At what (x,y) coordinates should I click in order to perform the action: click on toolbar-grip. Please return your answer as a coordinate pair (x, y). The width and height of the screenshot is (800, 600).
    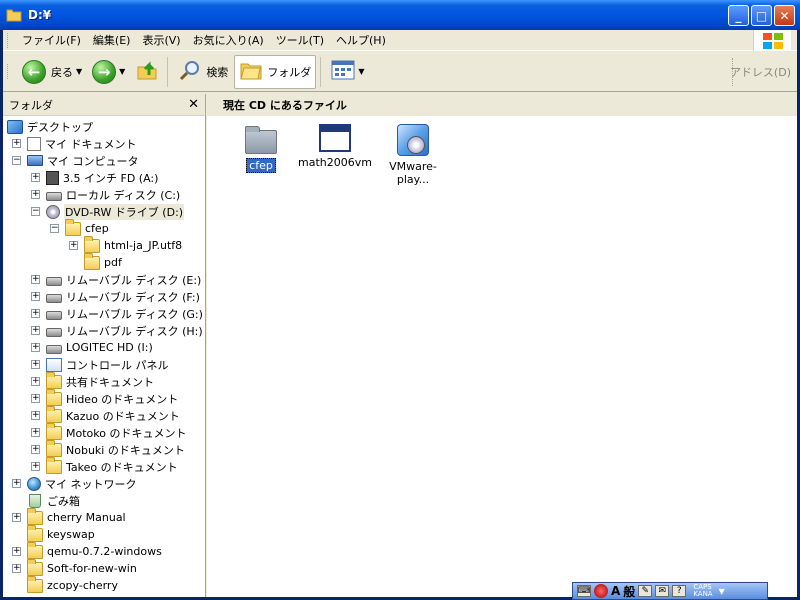
    Looking at the image, I should click on (8, 71).